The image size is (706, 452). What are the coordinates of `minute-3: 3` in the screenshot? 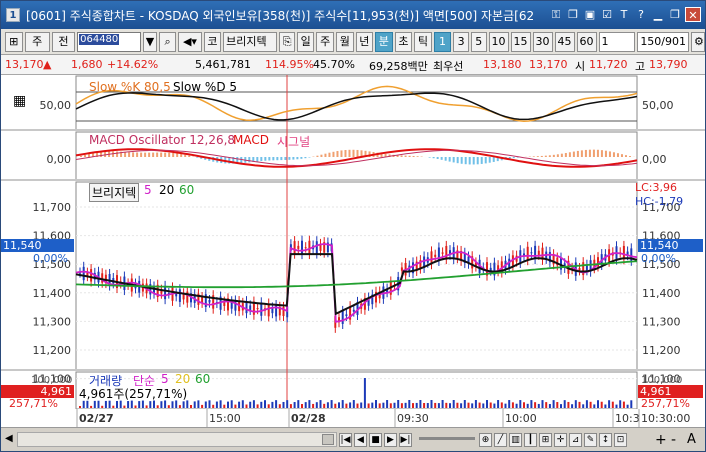 It's located at (461, 41).